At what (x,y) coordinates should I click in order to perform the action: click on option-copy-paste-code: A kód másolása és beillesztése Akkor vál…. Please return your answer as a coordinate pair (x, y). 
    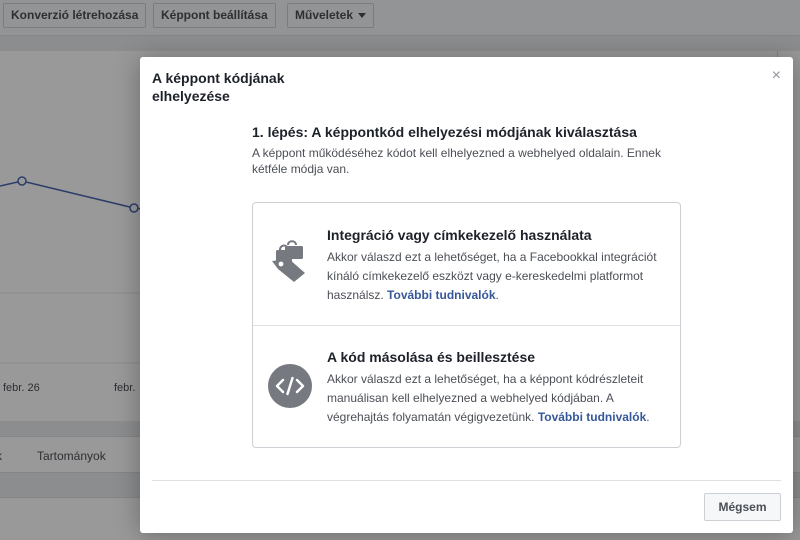
    Looking at the image, I should click on (466, 387).